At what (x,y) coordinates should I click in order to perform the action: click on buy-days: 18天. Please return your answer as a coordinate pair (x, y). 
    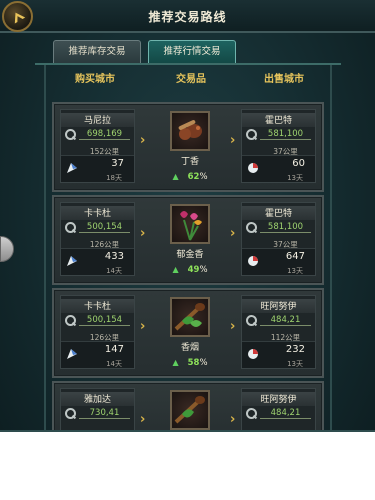
    Looking at the image, I should click on (114, 178).